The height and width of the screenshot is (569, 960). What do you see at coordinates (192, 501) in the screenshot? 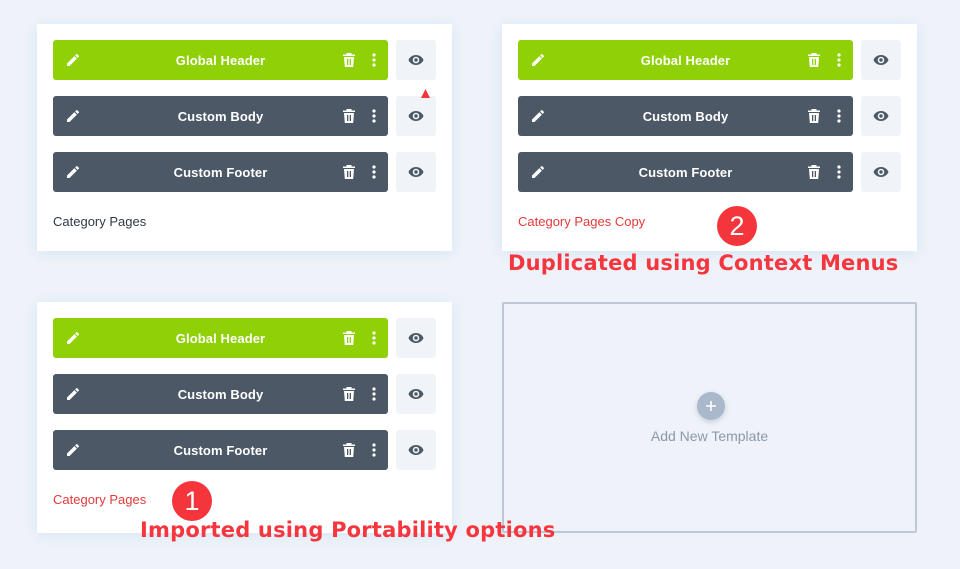
I see `step-badge-1: 1` at bounding box center [192, 501].